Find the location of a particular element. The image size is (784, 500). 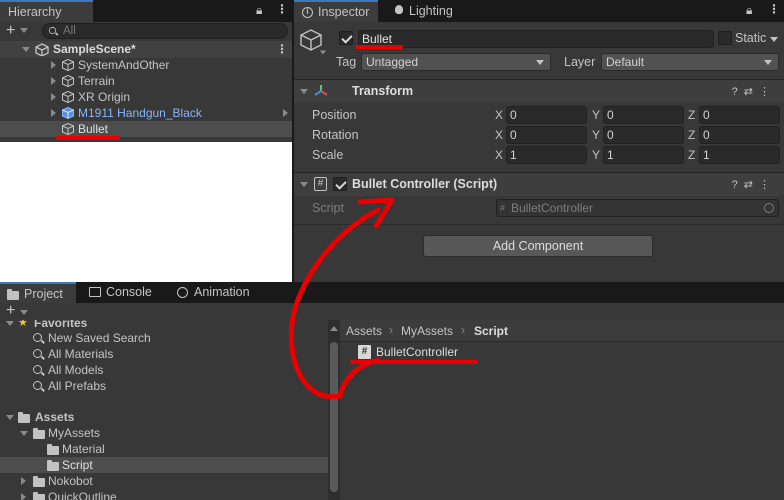

tab-animation: Animation is located at coordinates (215, 292).